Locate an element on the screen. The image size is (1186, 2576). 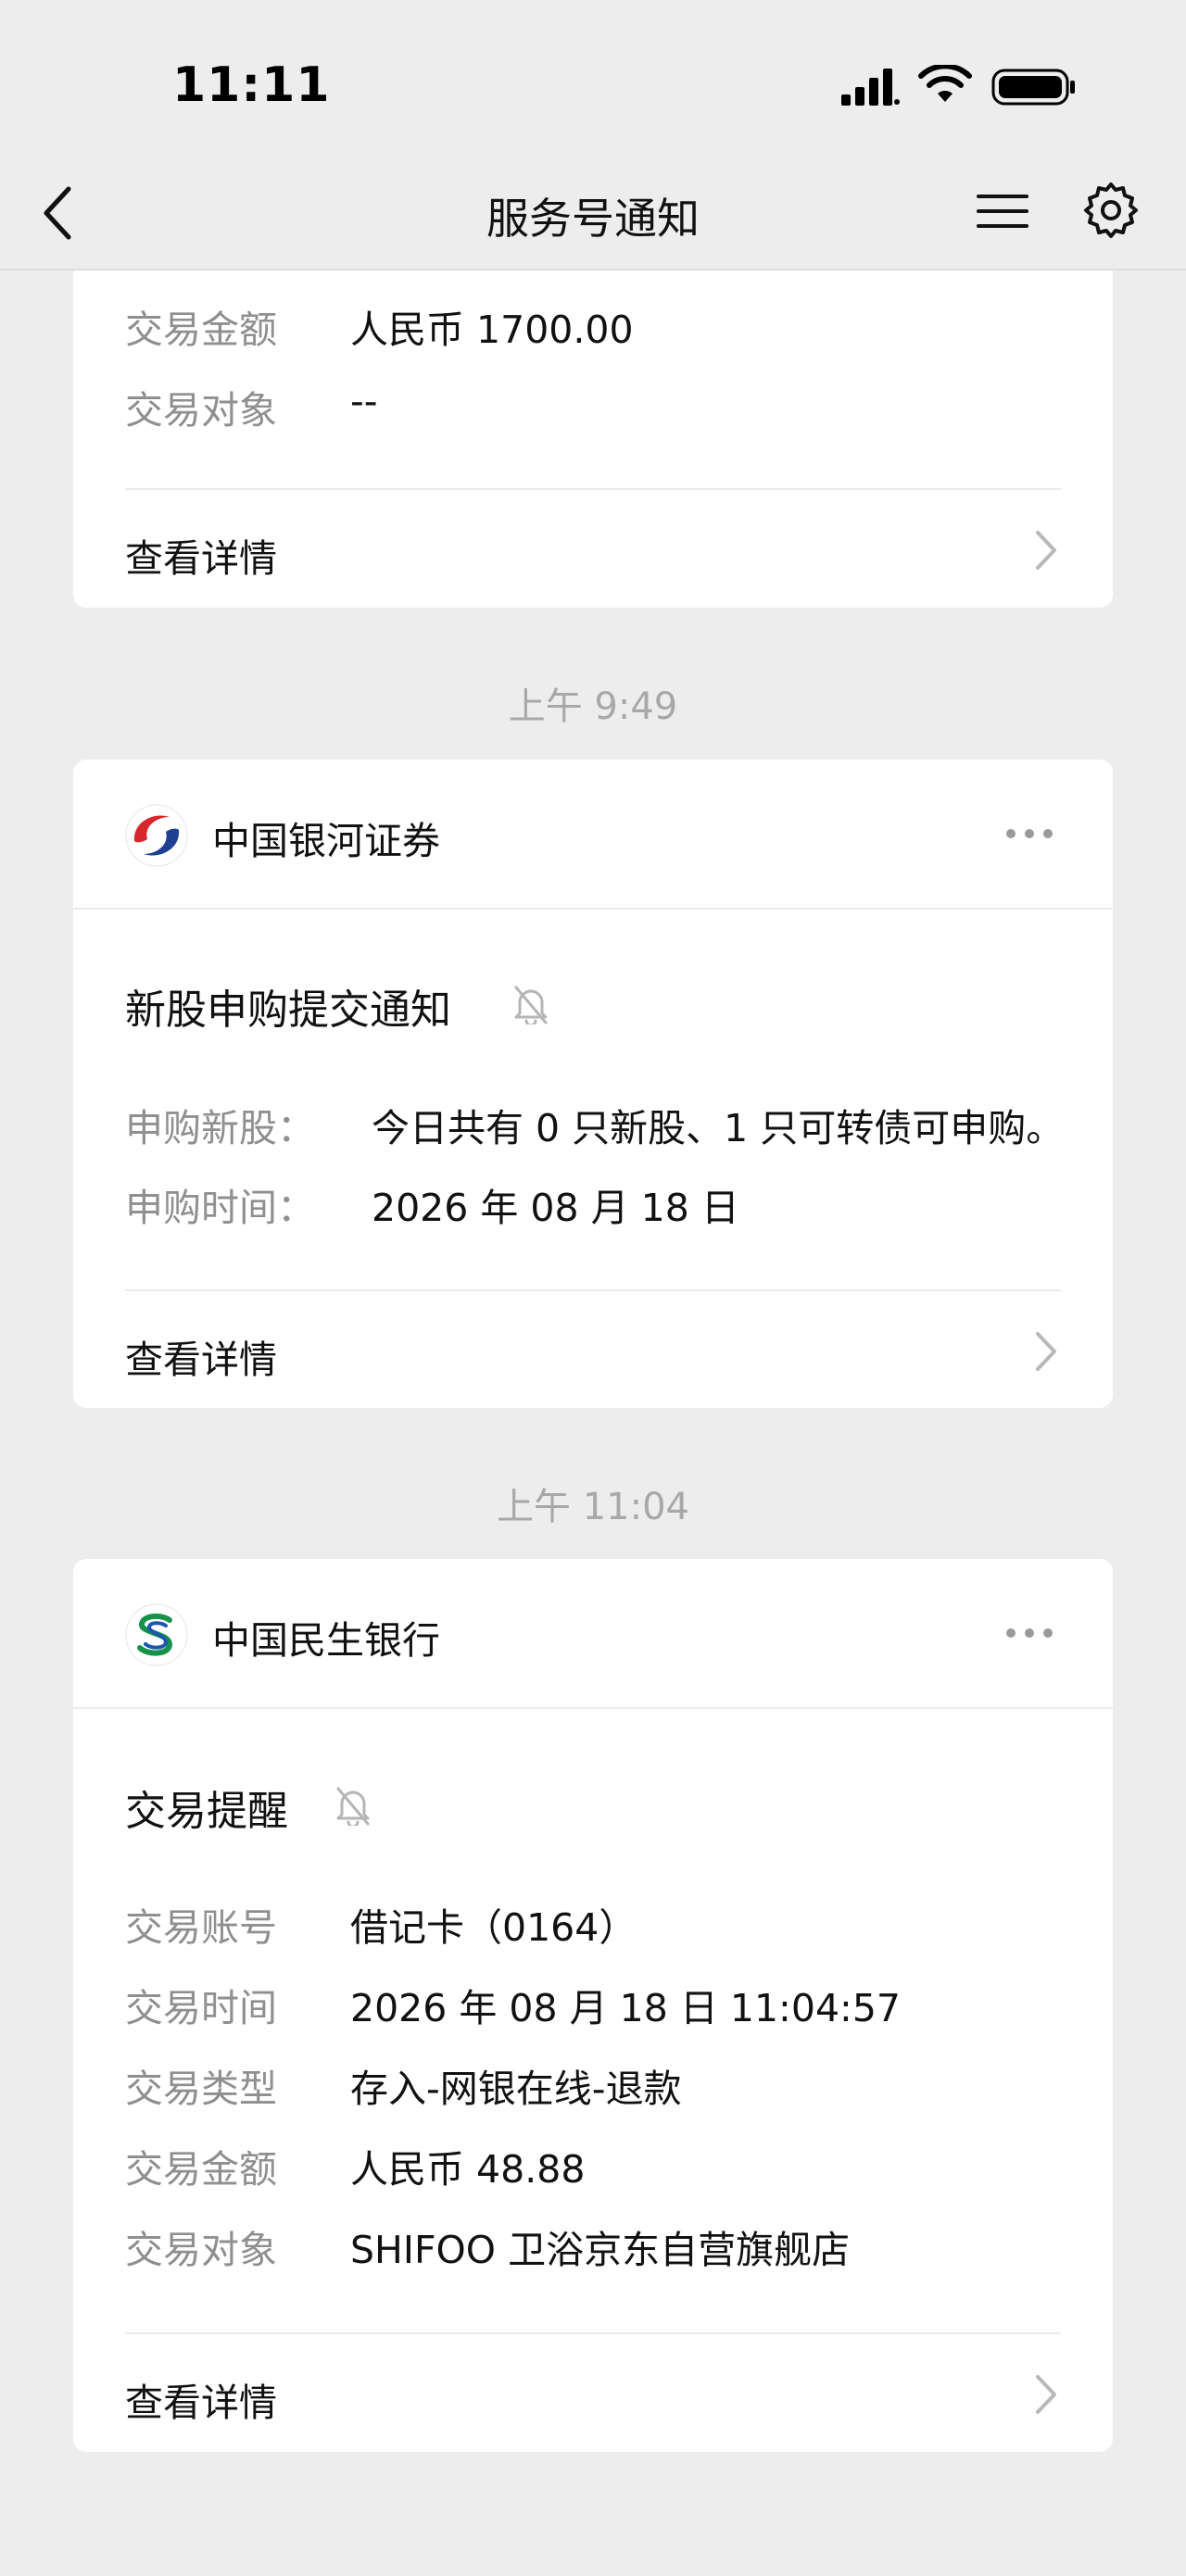
field-label: 申购时间： is located at coordinates (220, 1208).